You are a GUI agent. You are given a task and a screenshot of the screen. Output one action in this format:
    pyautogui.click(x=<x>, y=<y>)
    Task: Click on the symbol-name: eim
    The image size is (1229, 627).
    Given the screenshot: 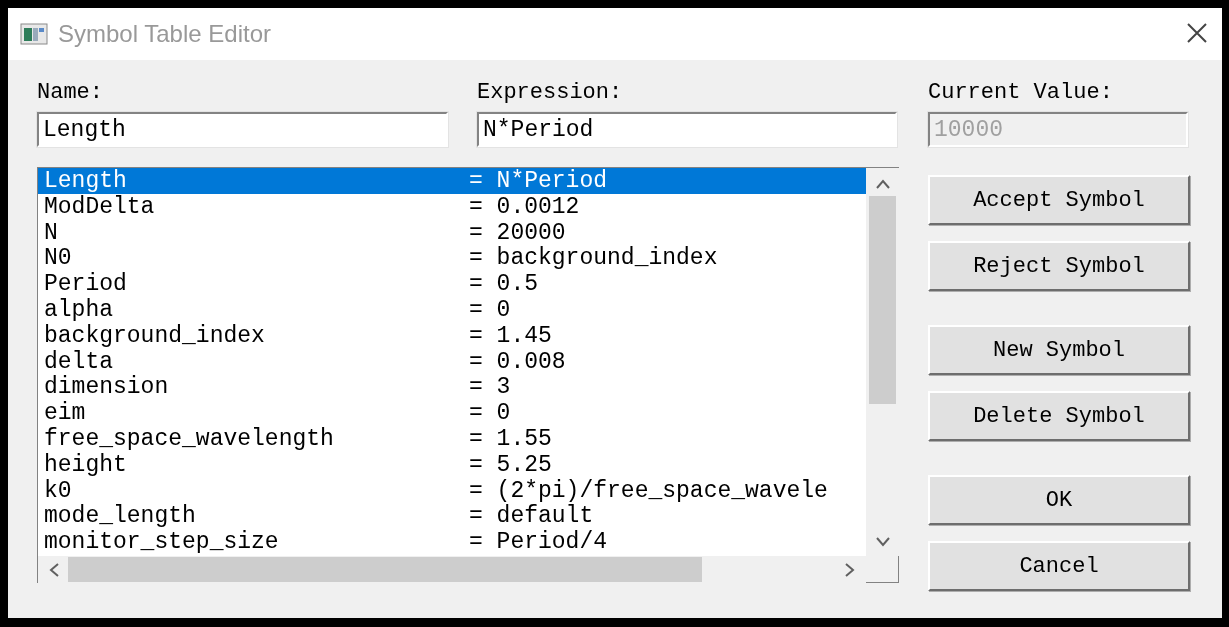 What is the action you would take?
    pyautogui.click(x=65, y=413)
    